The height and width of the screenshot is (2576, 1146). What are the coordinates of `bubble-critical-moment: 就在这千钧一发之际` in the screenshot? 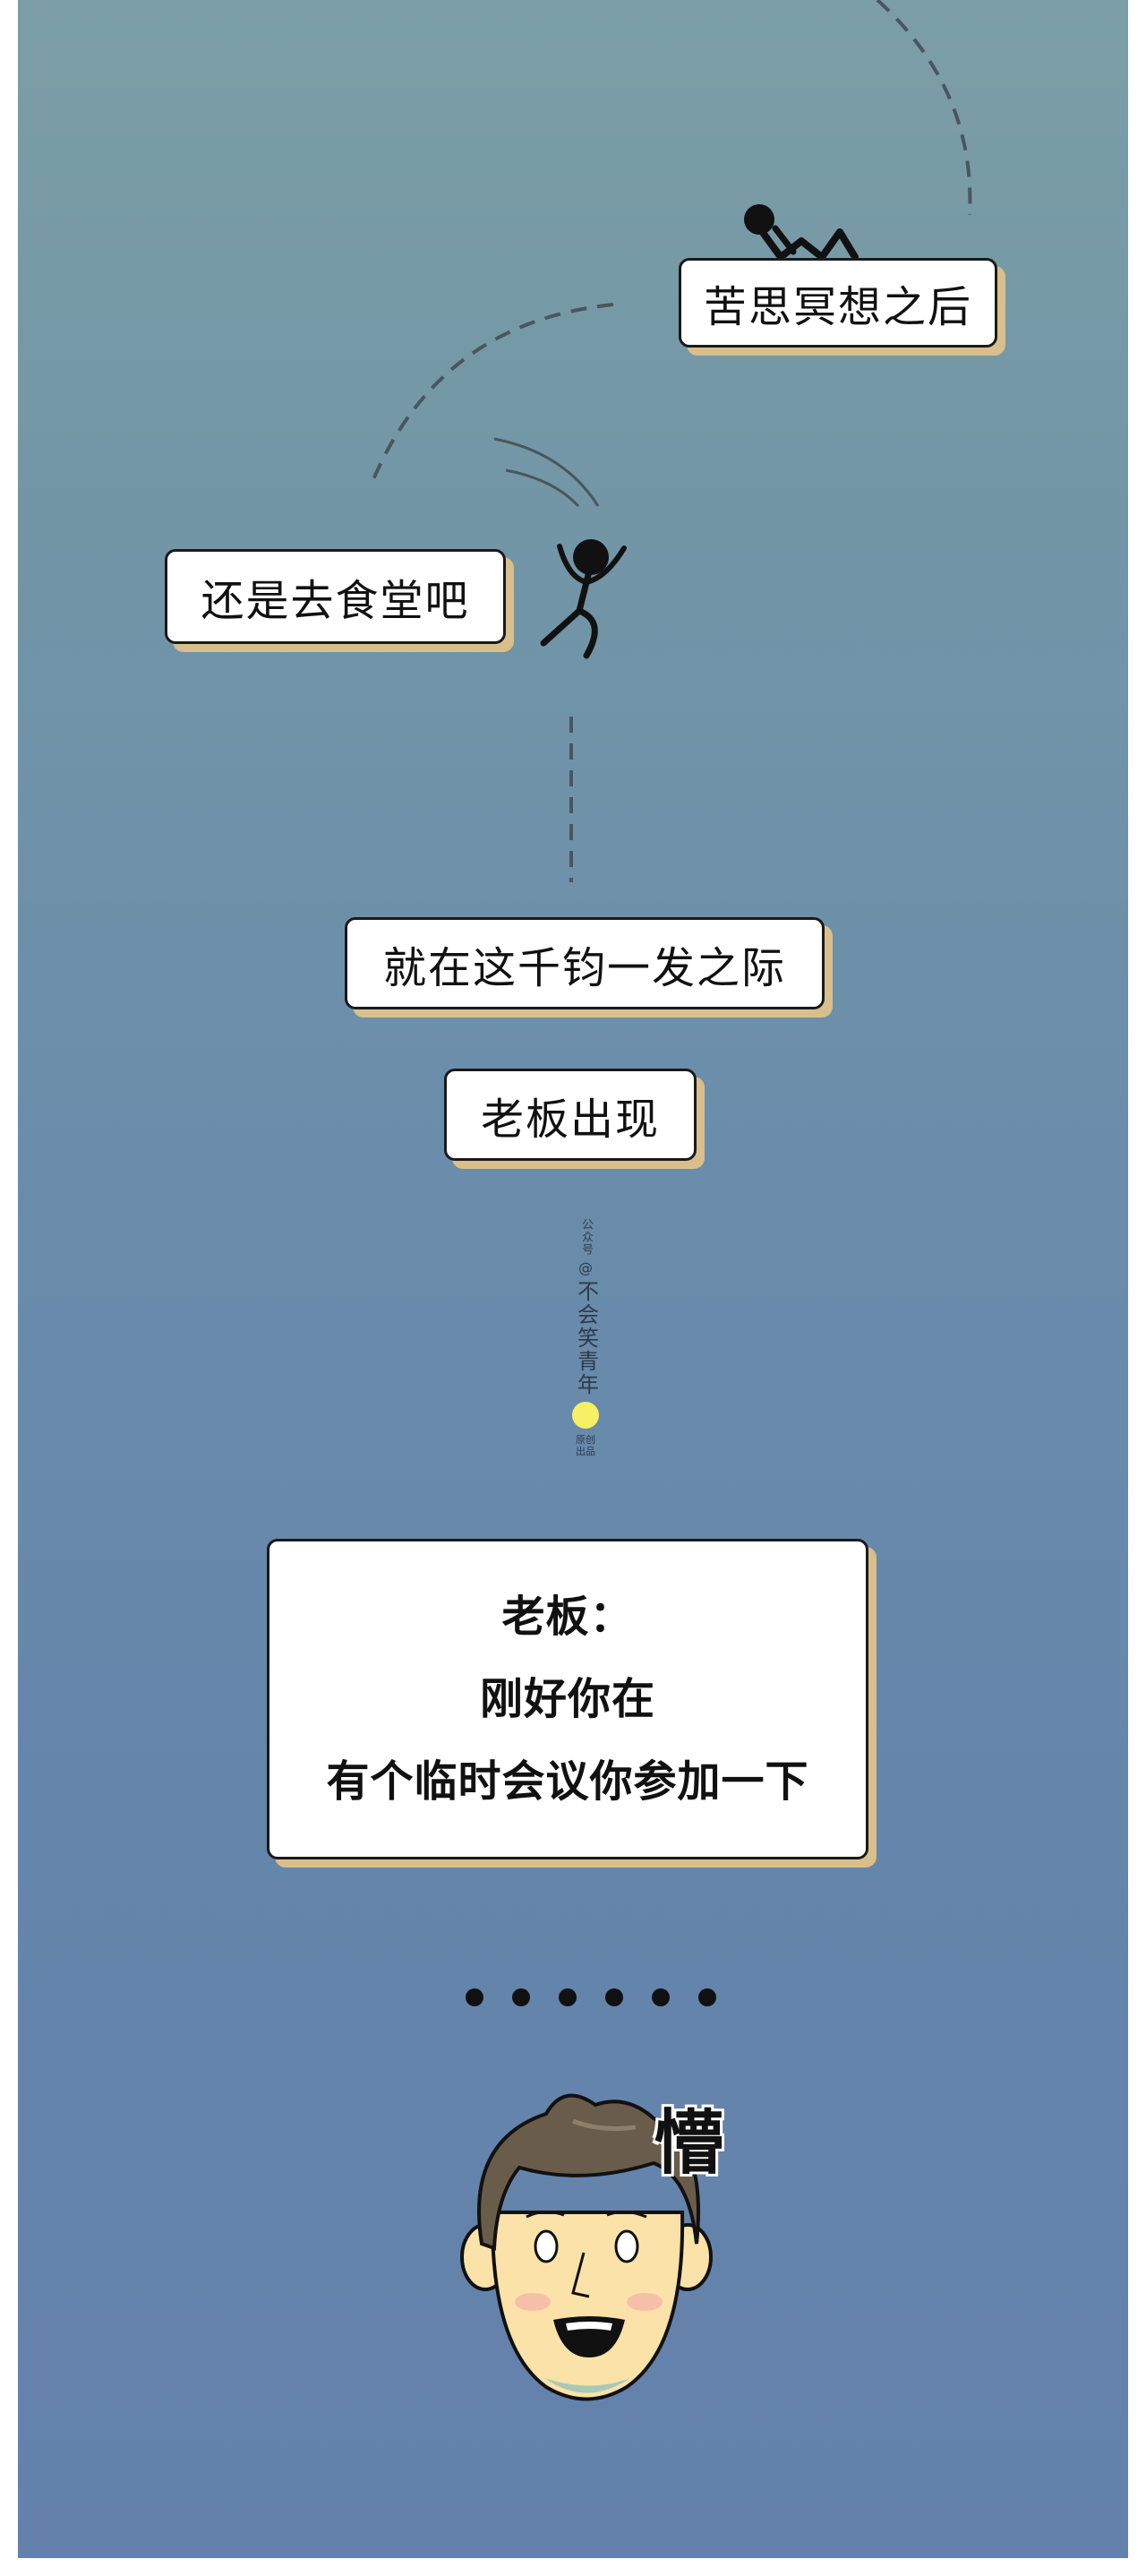 It's located at (585, 963).